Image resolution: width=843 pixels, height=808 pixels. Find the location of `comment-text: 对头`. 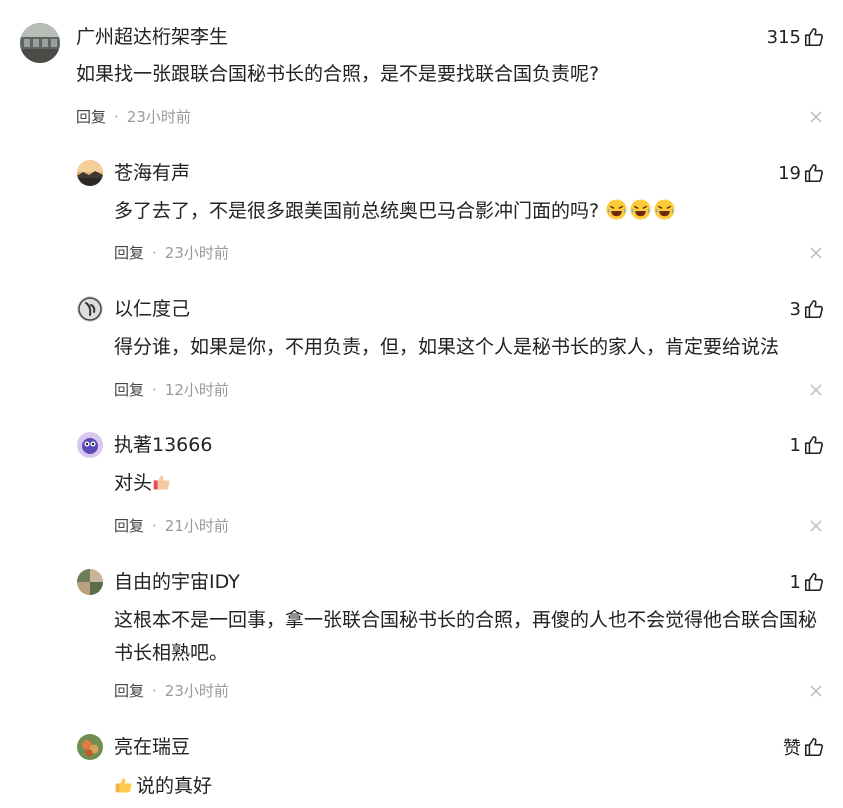

comment-text: 对头 is located at coordinates (133, 483).